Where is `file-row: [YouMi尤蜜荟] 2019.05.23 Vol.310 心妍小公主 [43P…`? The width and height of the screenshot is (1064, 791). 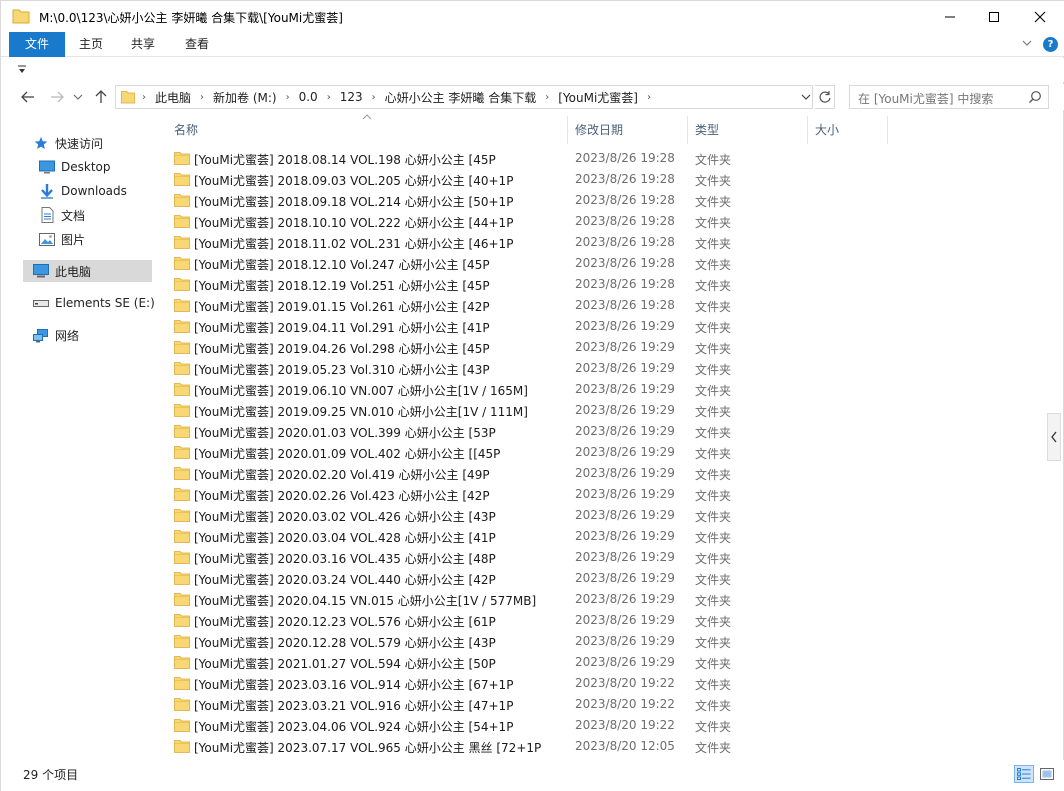
file-row: [YouMi尤蜜荟] 2019.05.23 Vol.310 心妍小公主 [43P… is located at coordinates (602, 368).